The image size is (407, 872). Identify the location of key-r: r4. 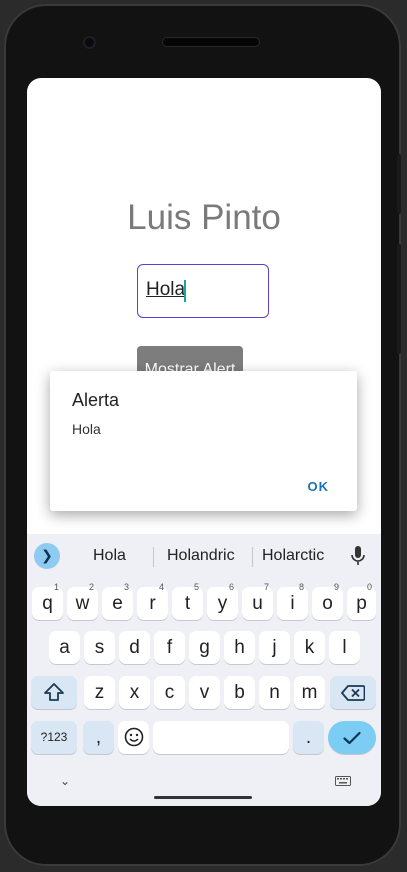
(152, 601).